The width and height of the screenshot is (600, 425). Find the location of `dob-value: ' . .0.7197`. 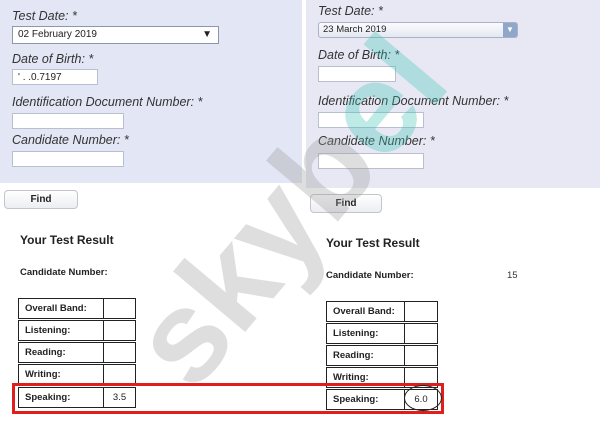

dob-value: ' . .0.7197 is located at coordinates (40, 77).